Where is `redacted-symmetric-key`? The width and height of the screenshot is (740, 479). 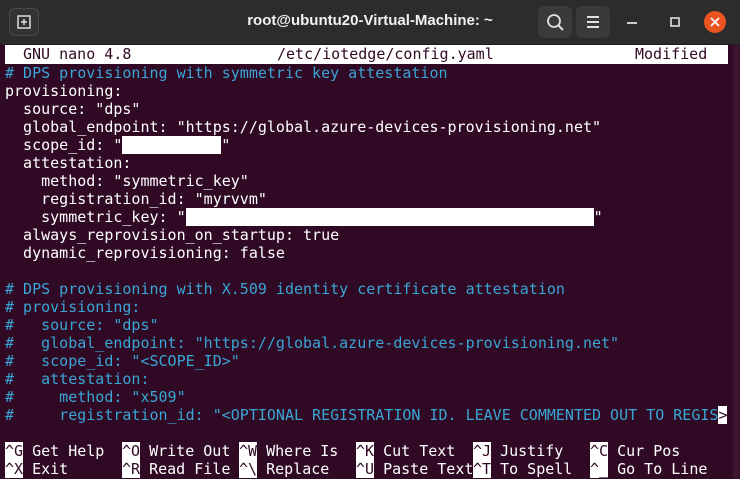
redacted-symmetric-key is located at coordinates (389, 217).